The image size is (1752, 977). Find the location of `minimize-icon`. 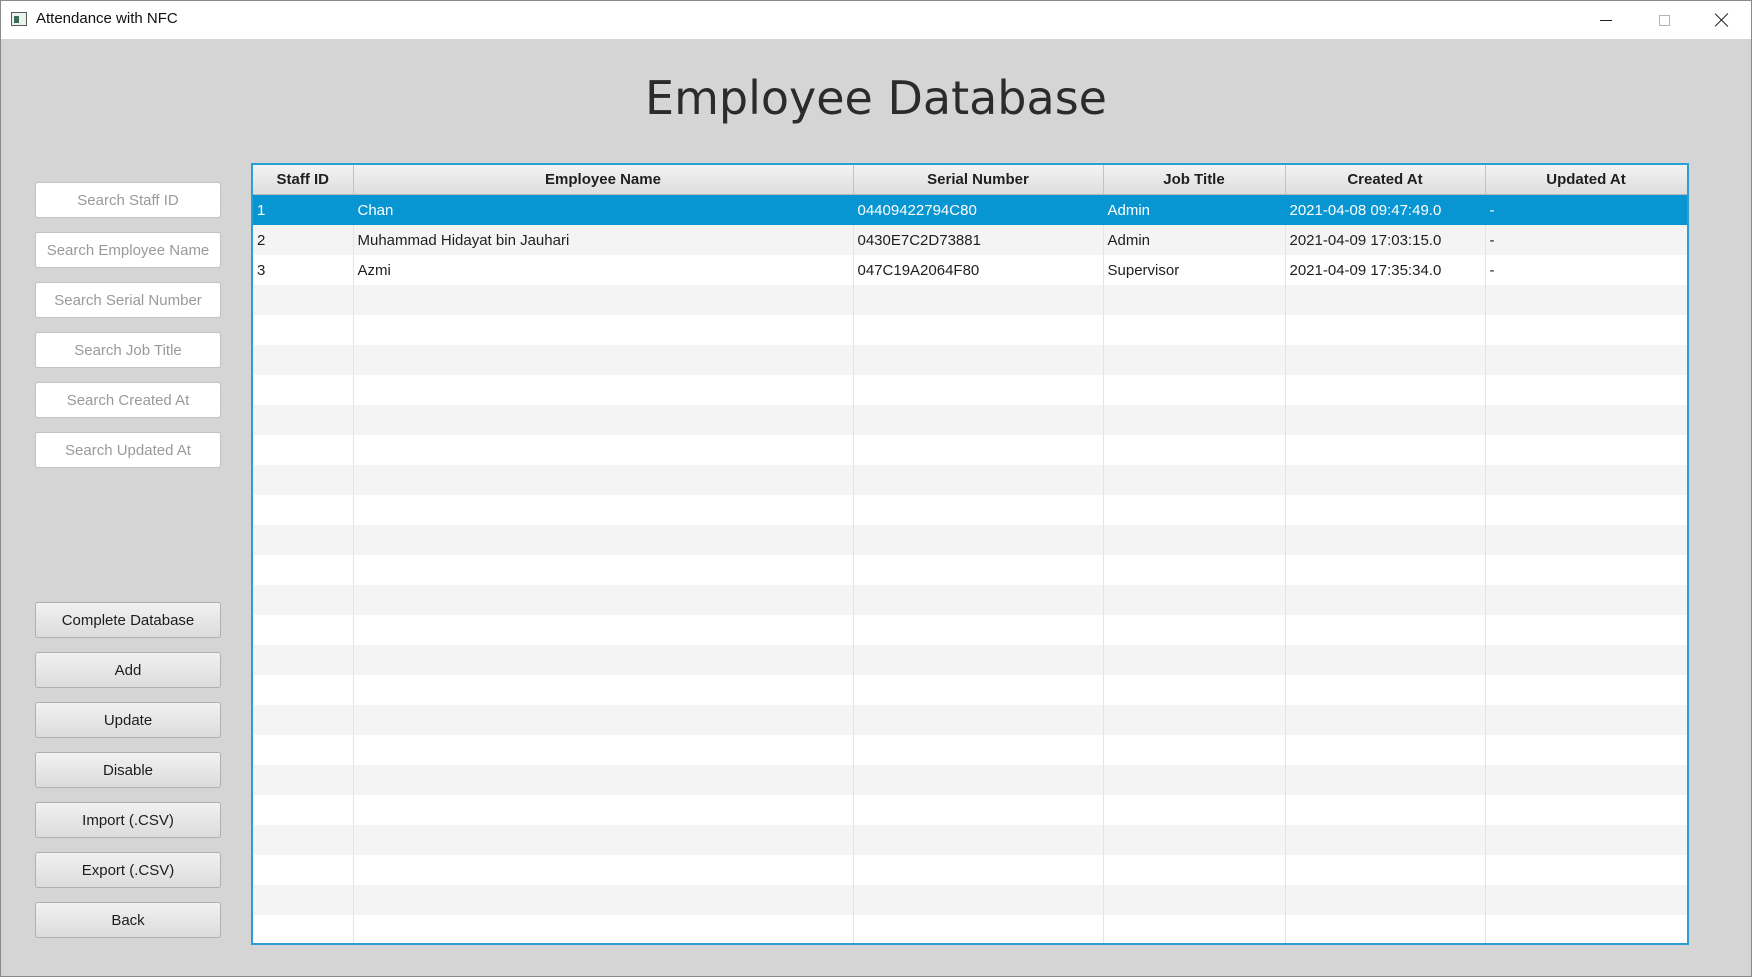

minimize-icon is located at coordinates (1606, 20).